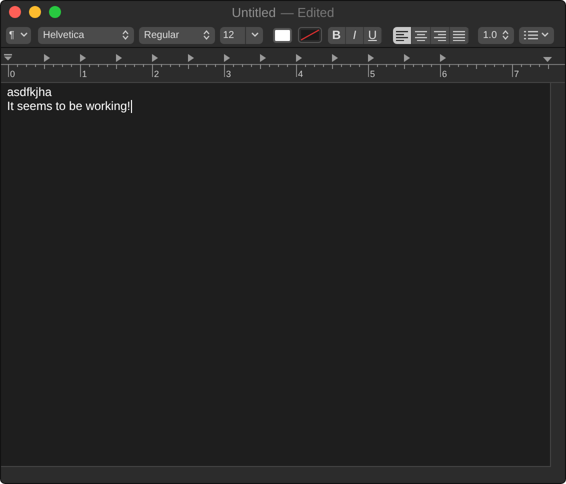 This screenshot has width=566, height=484. I want to click on document-text-line: asdfkjha, so click(29, 92).